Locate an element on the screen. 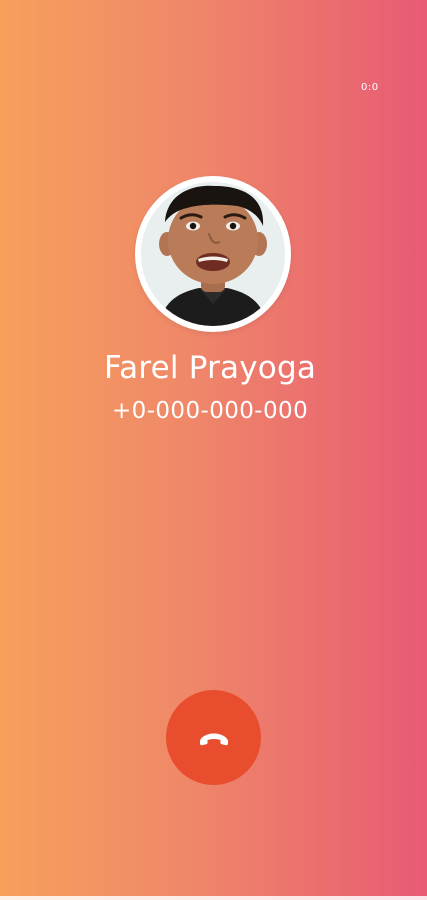 Image resolution: width=427 pixels, height=900 pixels. phone-hangup-icon is located at coordinates (213, 739).